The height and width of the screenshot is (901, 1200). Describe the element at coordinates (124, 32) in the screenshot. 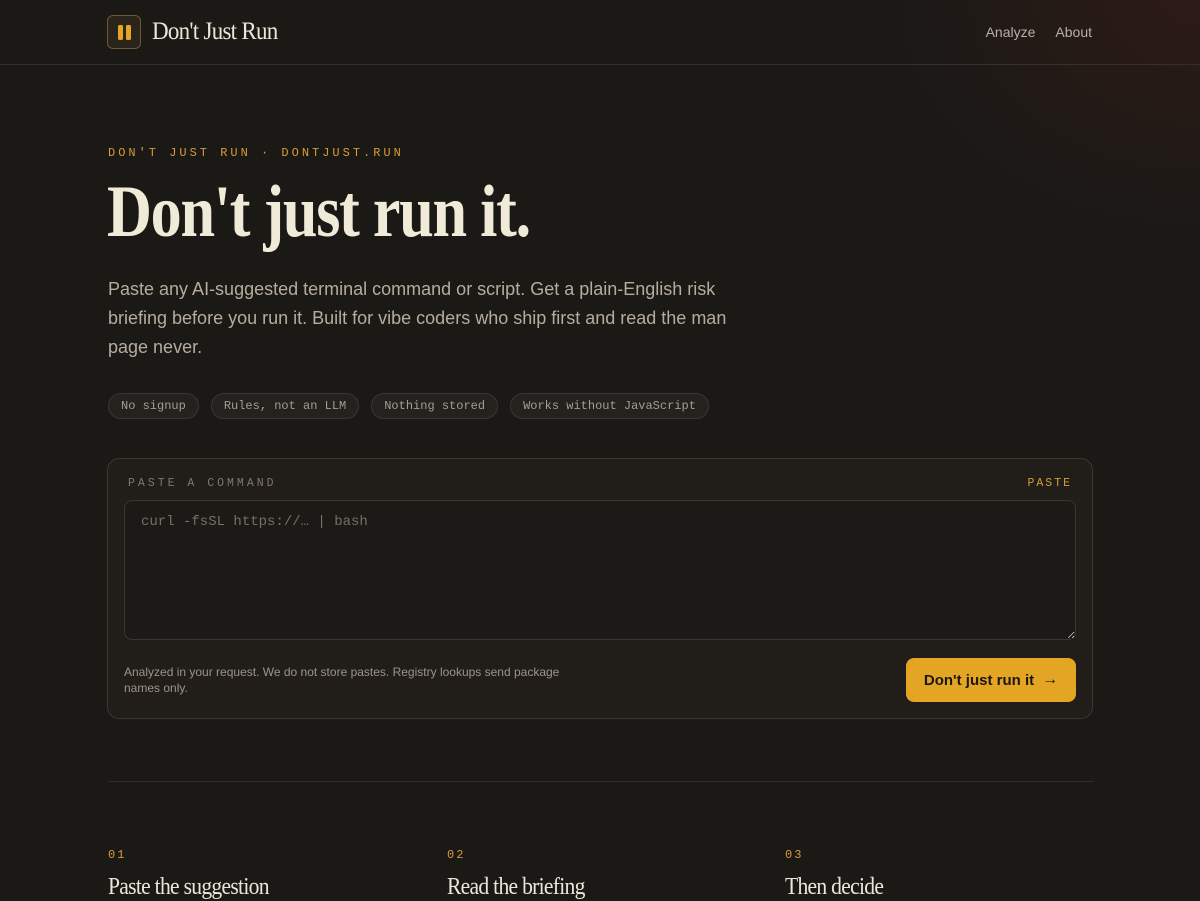

I see `pause-icon` at that location.